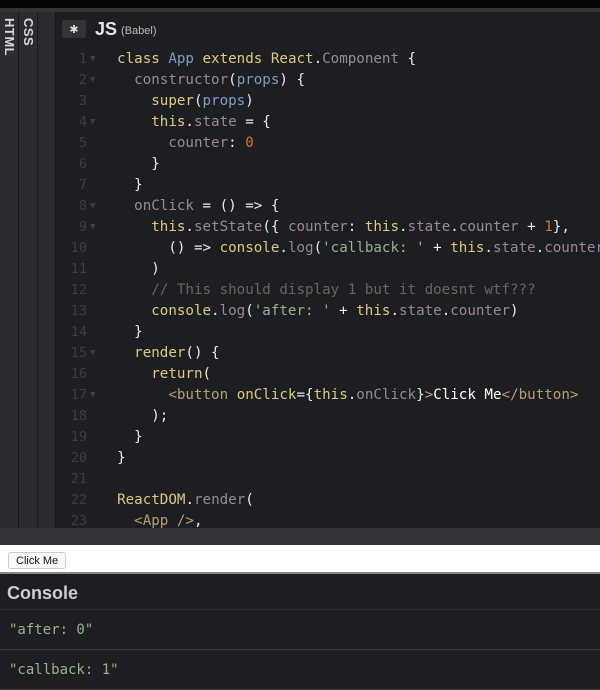 This screenshot has width=600, height=690. What do you see at coordinates (74, 29) in the screenshot?
I see `gear-icon: ✱` at bounding box center [74, 29].